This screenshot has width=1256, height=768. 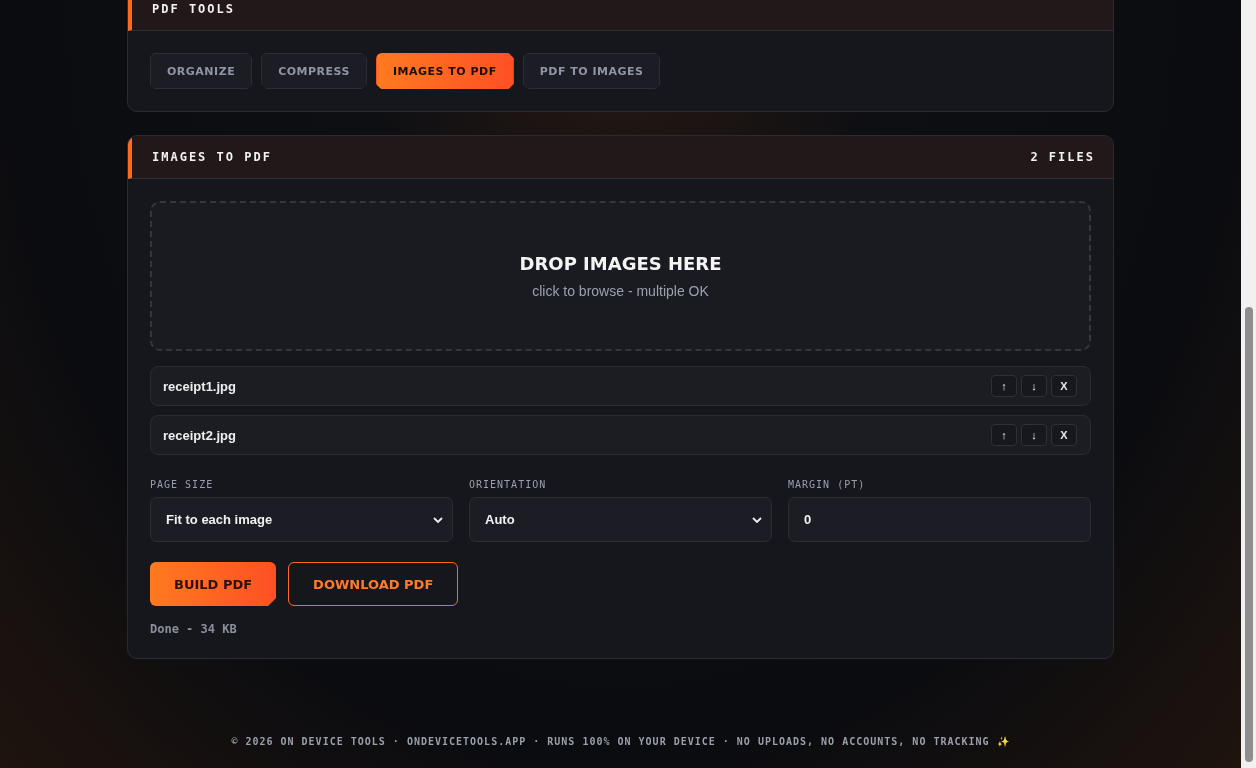 I want to click on select-field: Auto, so click(x=620, y=519).